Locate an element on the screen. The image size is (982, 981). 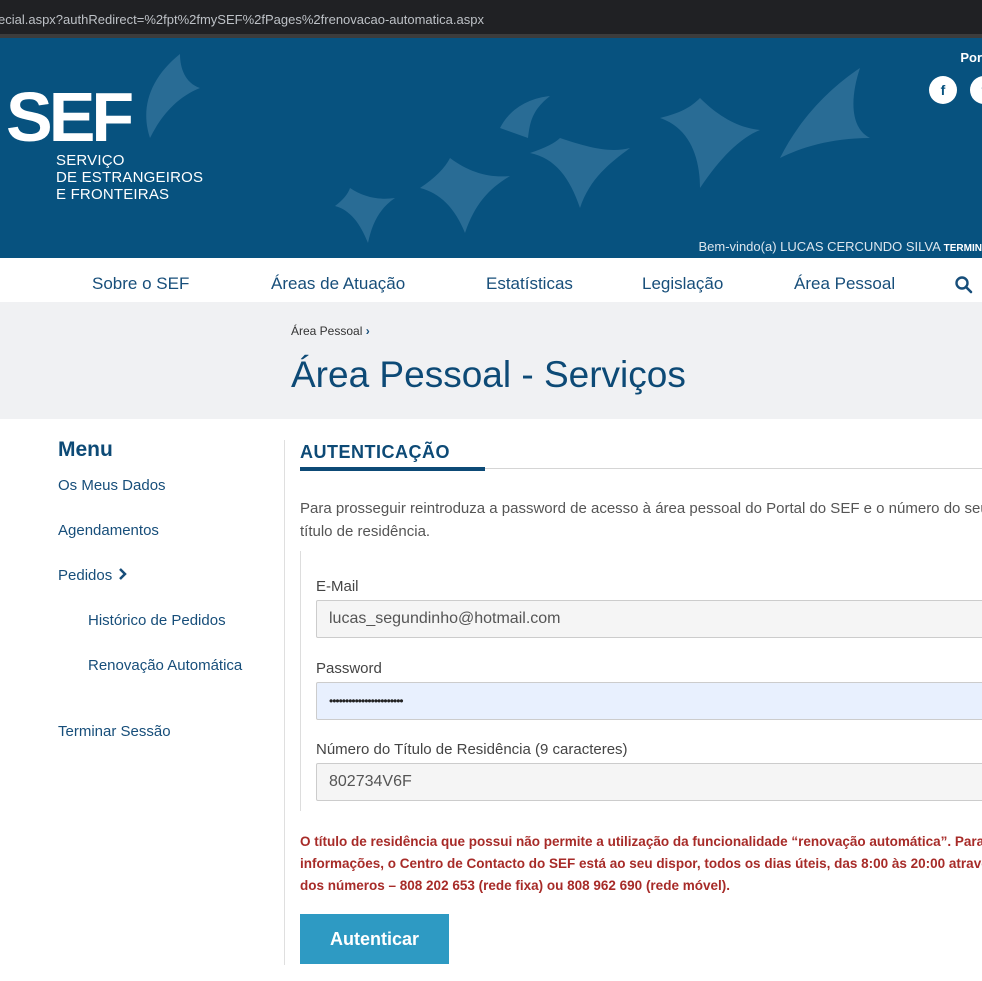
facebook-icon: f is located at coordinates (943, 90).